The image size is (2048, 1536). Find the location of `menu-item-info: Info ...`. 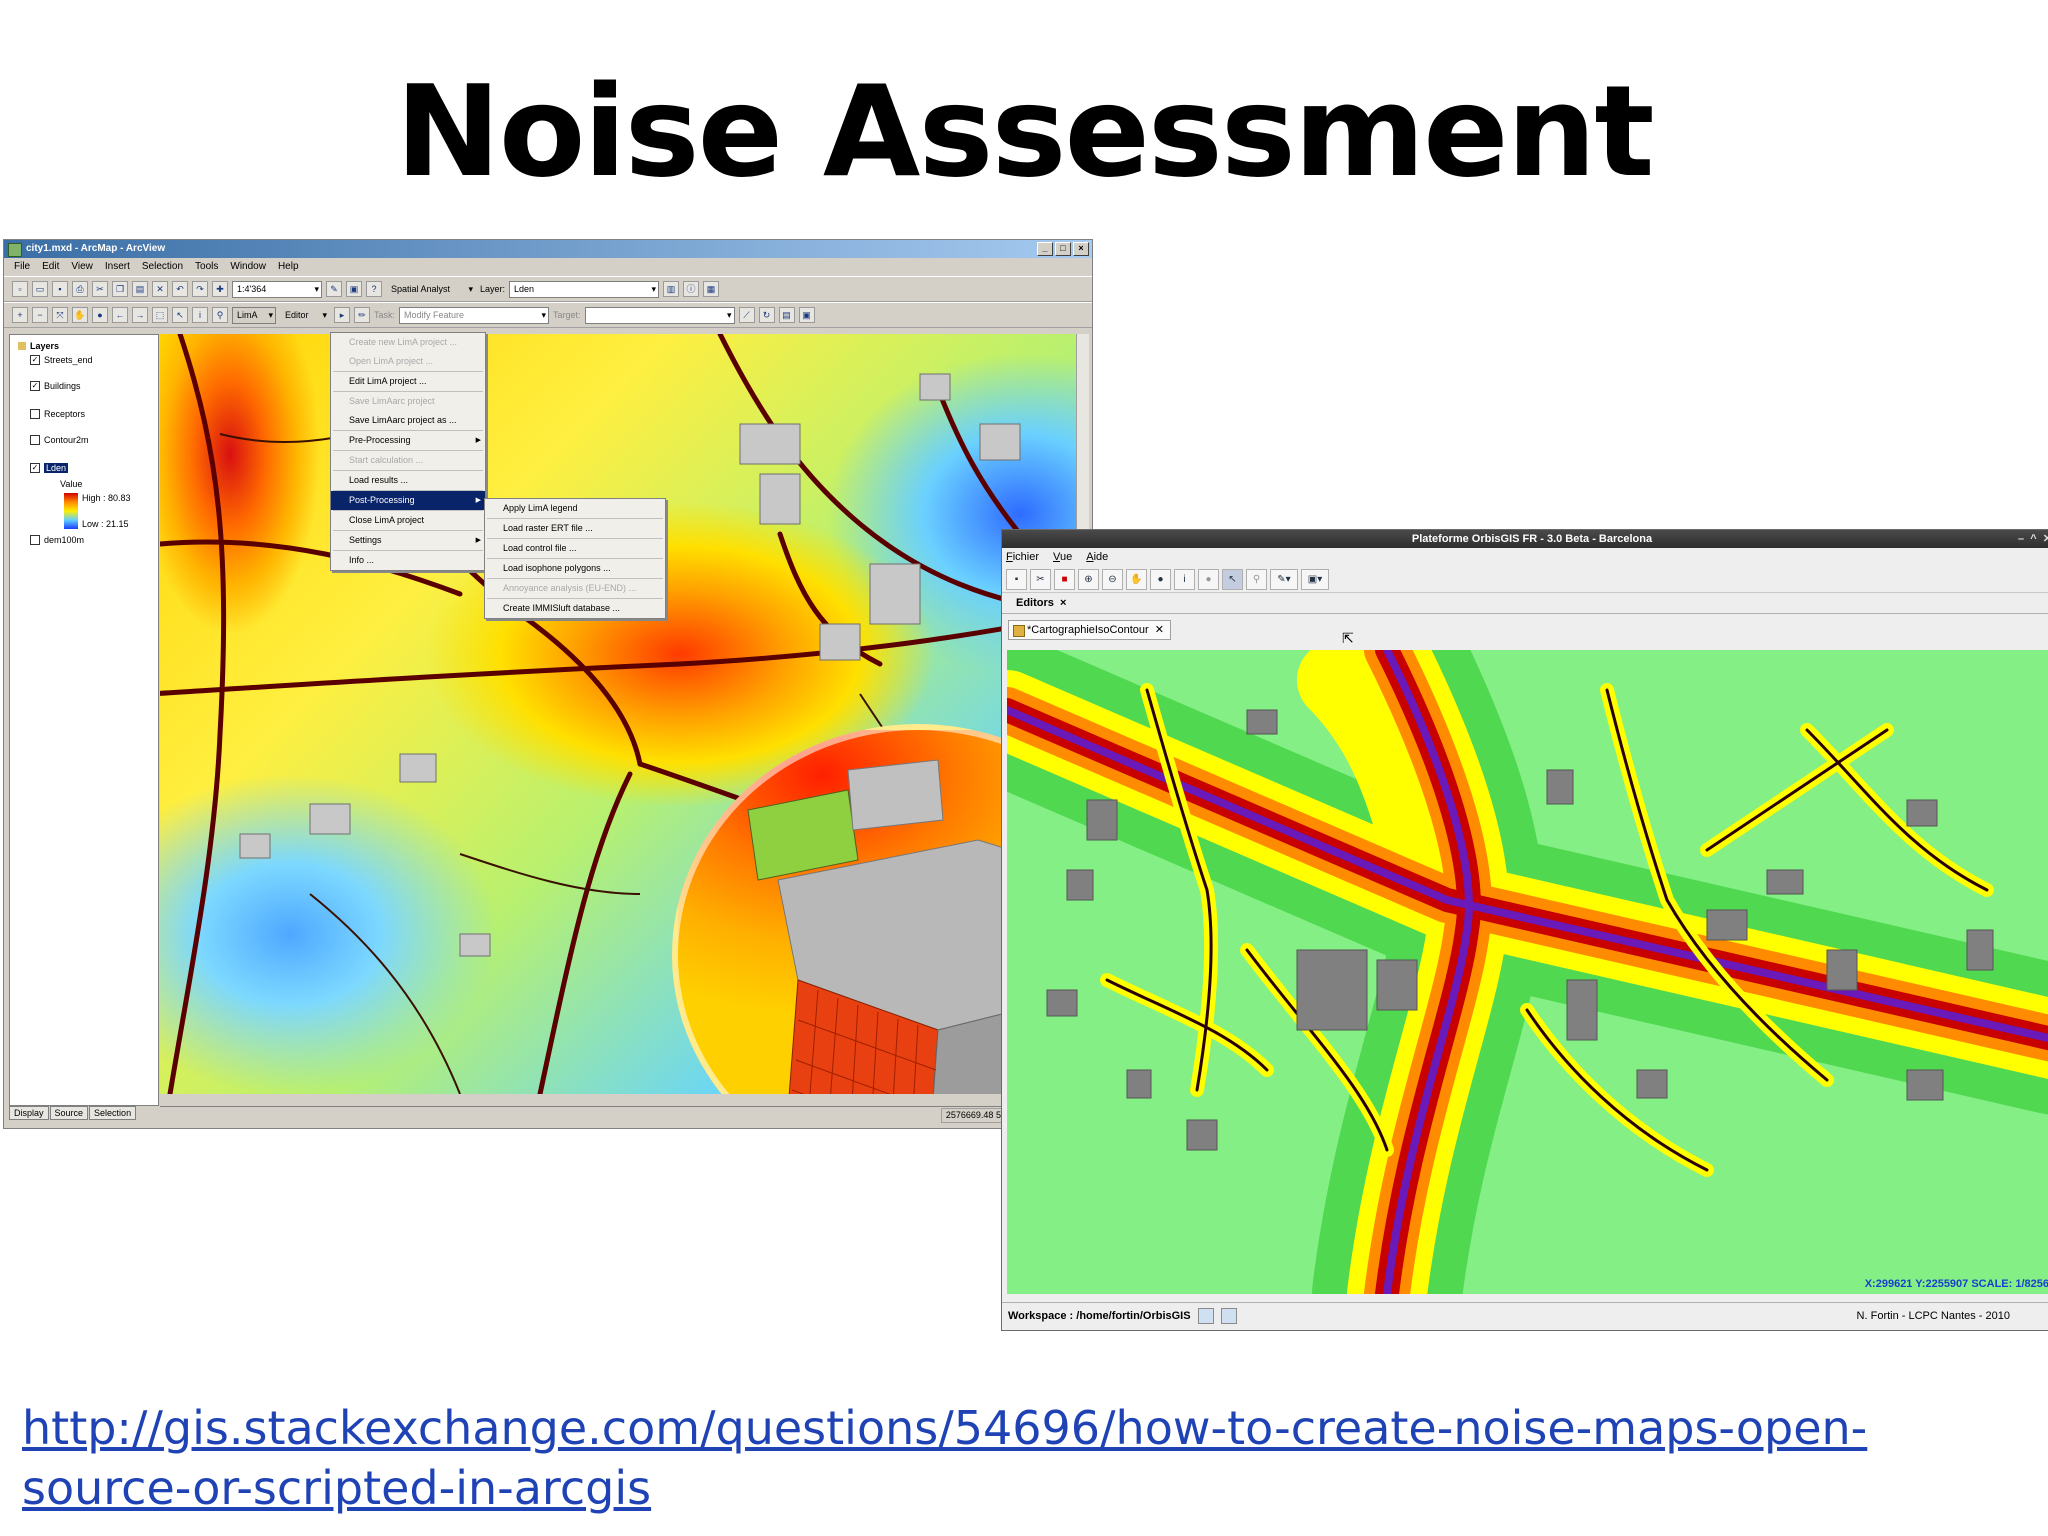

menu-item-info: Info ... is located at coordinates (408, 560).